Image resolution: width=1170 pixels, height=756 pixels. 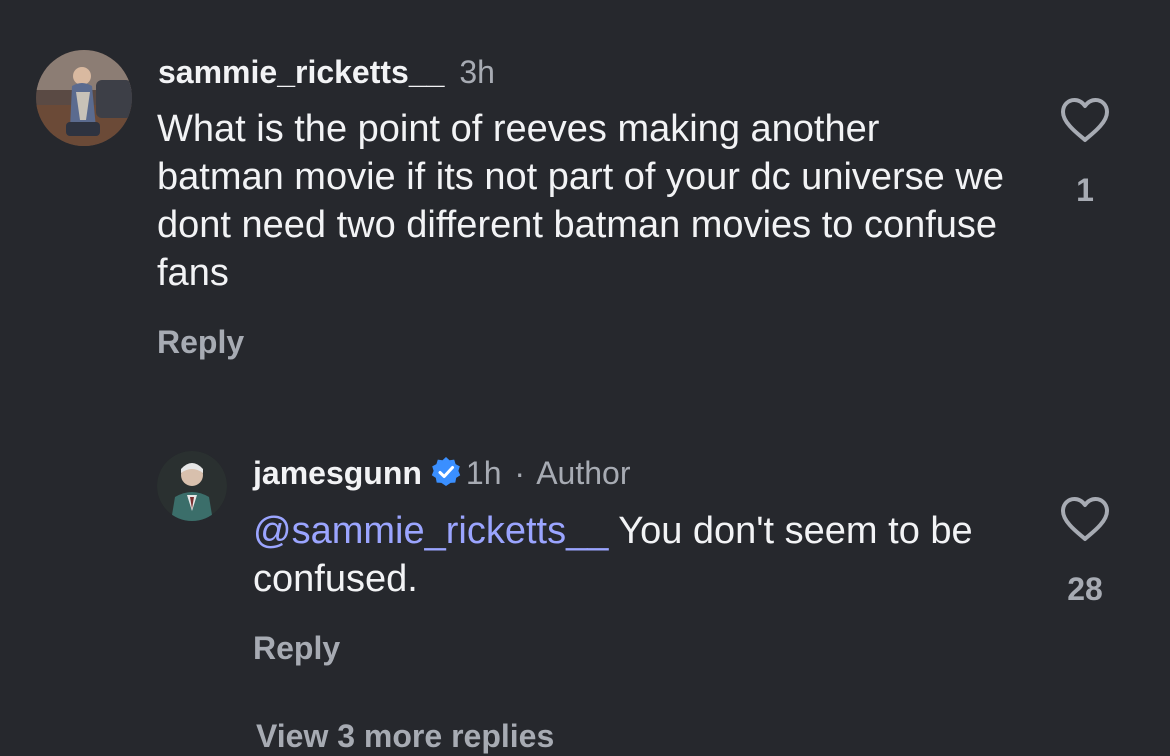 I want to click on comment-username: sammie_ricketts__, so click(x=301, y=72).